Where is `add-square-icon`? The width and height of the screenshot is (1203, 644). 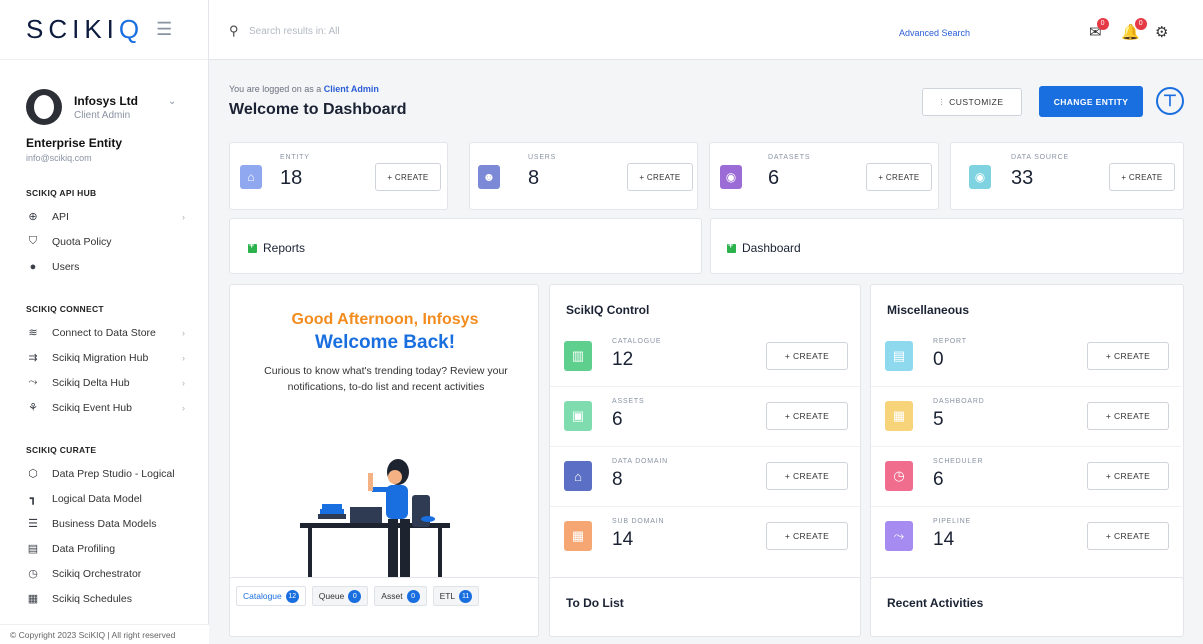 add-square-icon is located at coordinates (731, 246).